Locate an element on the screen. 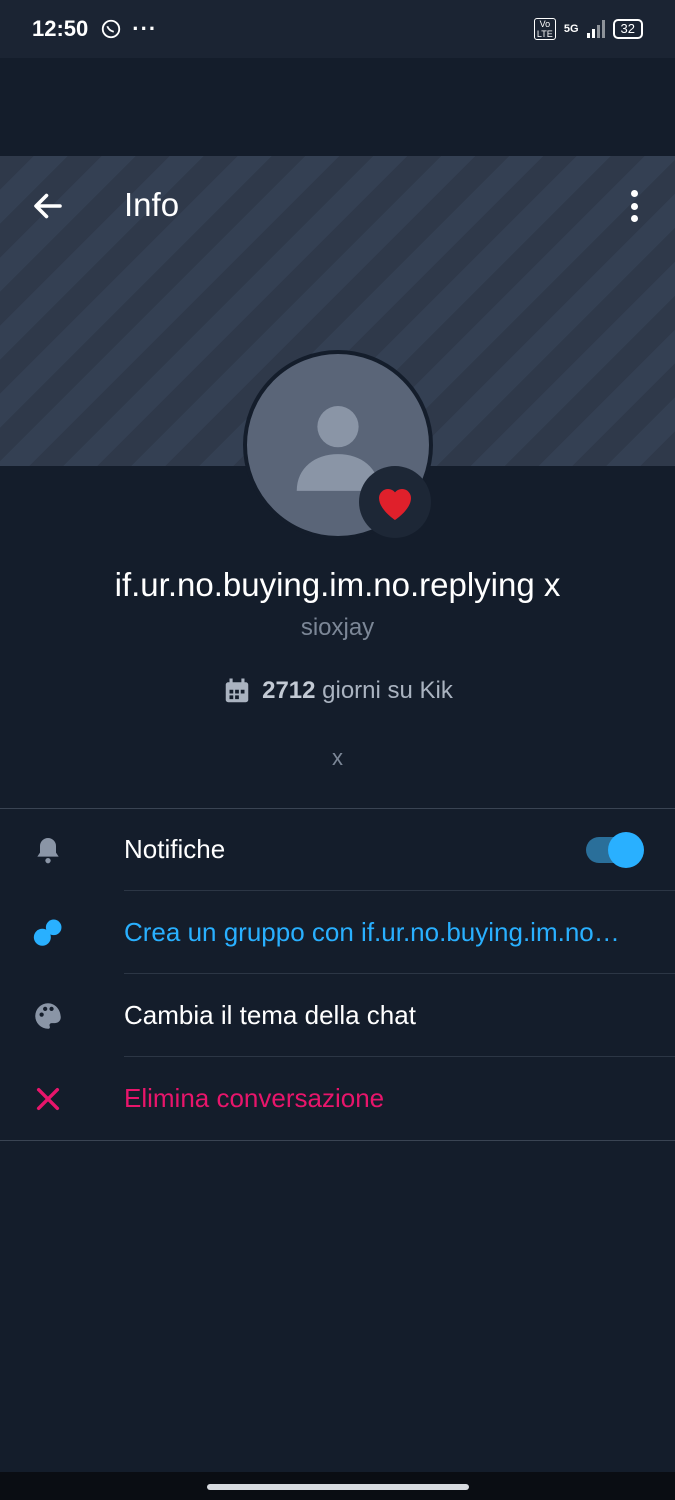  header: Info is located at coordinates (337, 206).